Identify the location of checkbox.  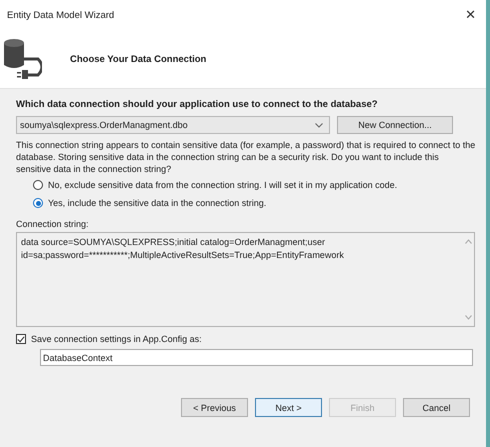
(21, 339).